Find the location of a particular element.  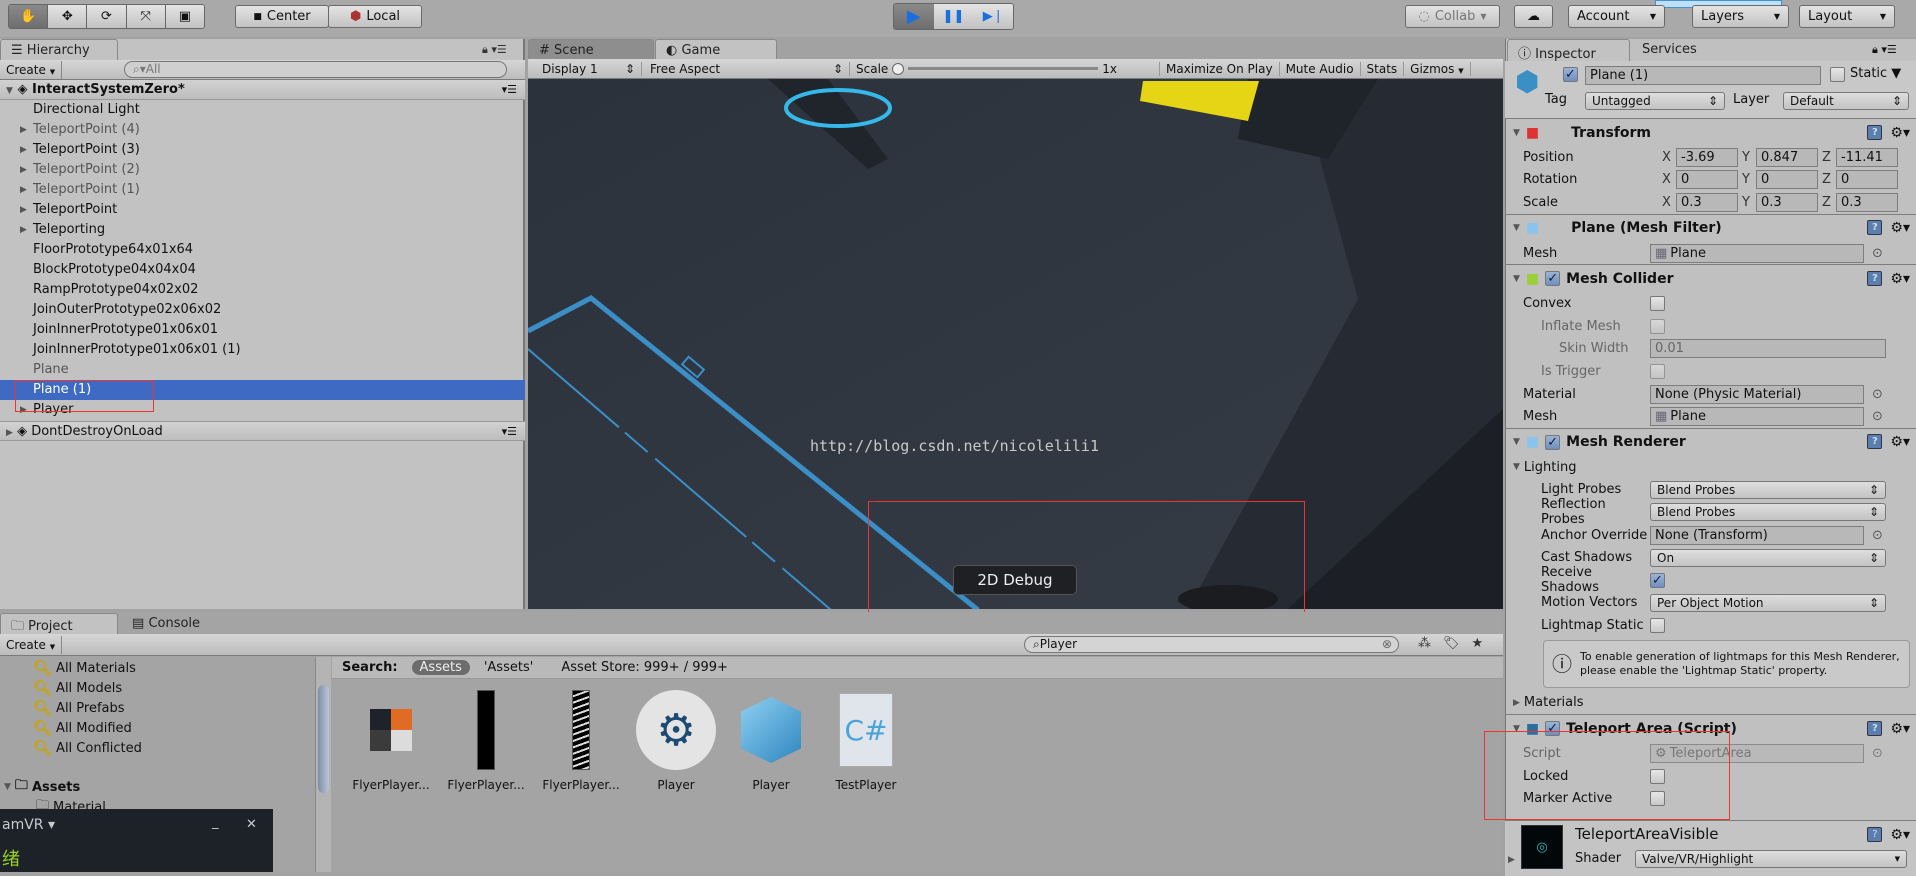

scene-menu-icon: ▾☰ is located at coordinates (509, 90).